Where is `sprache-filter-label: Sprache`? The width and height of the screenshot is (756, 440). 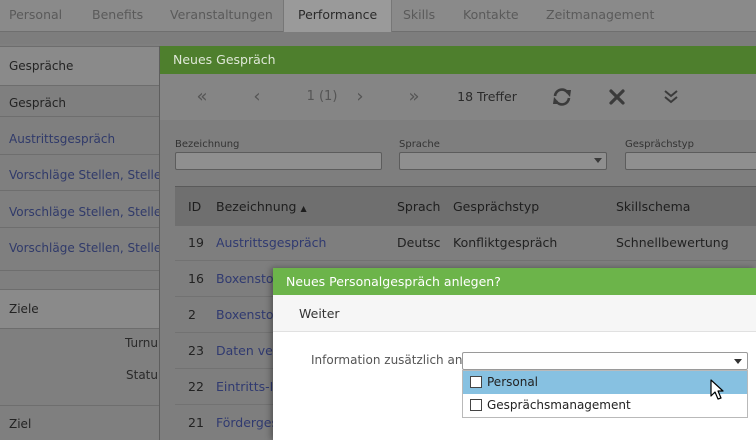
sprache-filter-label: Sprache is located at coordinates (419, 144).